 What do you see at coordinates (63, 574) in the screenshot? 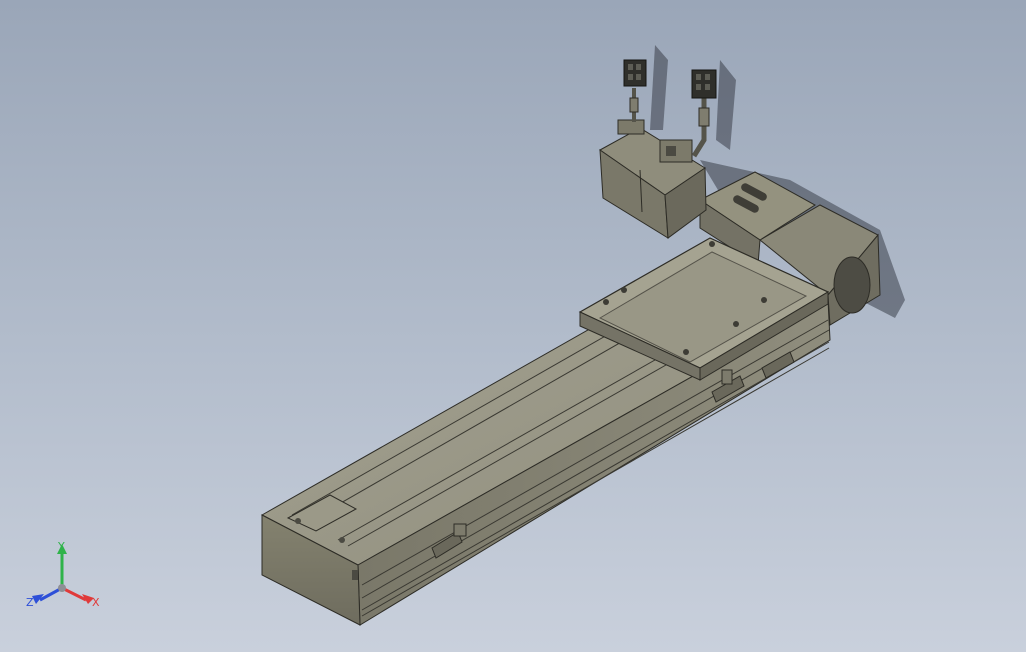
I see `coordinate-triad: Y X Z` at bounding box center [63, 574].